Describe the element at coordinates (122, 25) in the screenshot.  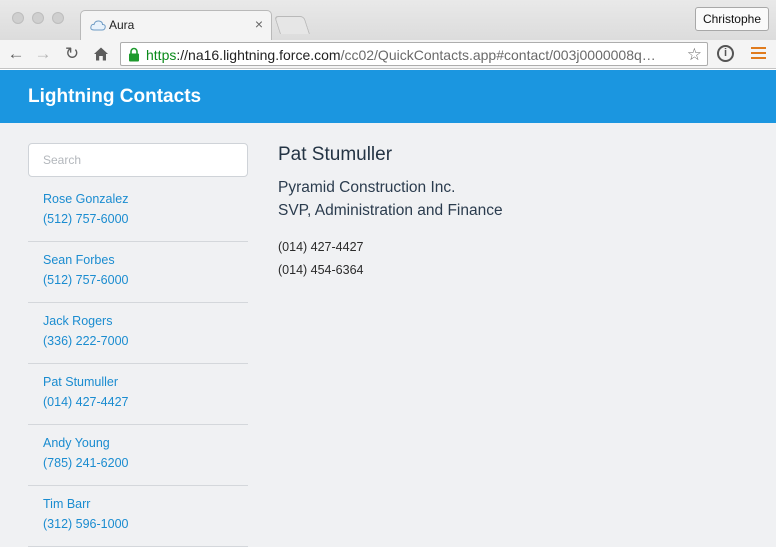
I see `tab-title: Aura` at that location.